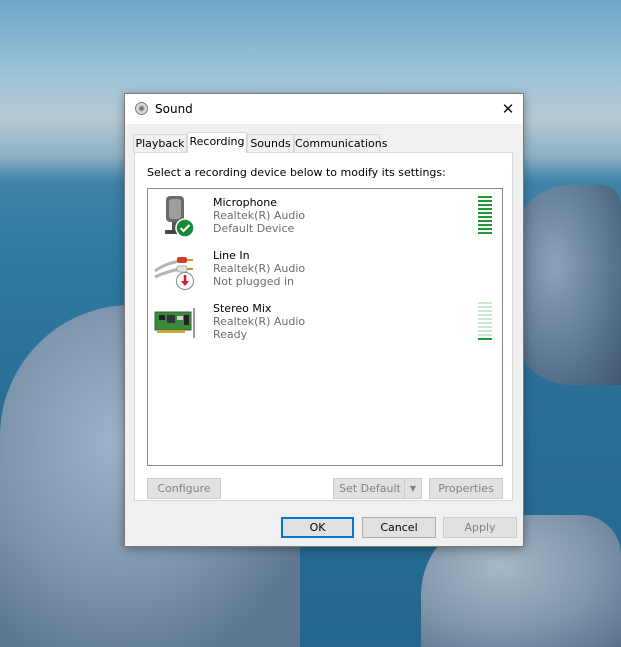 This screenshot has height=647, width=621. Describe the element at coordinates (180, 217) in the screenshot. I see `microphone-icon` at that location.